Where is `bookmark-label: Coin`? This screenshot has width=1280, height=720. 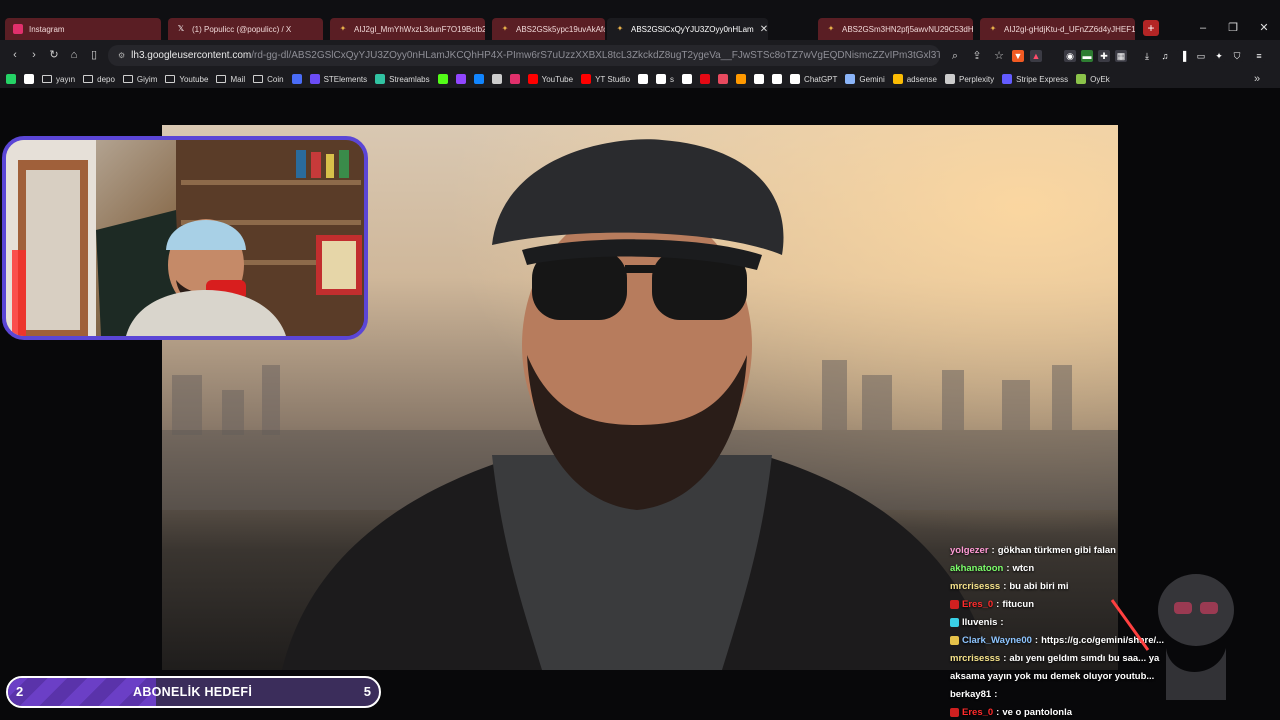
bookmark-label: Coin is located at coordinates (275, 79).